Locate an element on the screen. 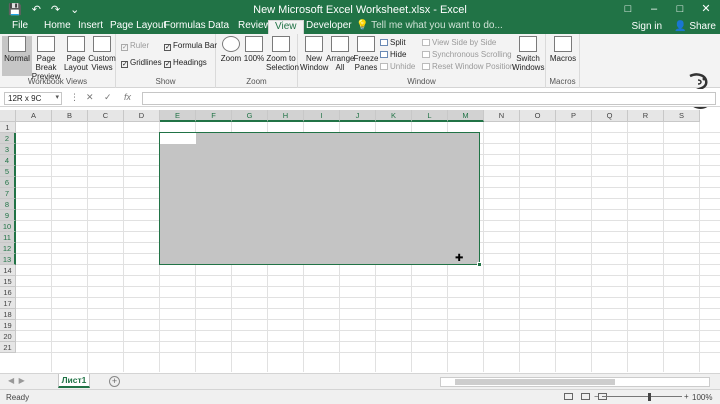  column-header-p: P is located at coordinates (574, 116).